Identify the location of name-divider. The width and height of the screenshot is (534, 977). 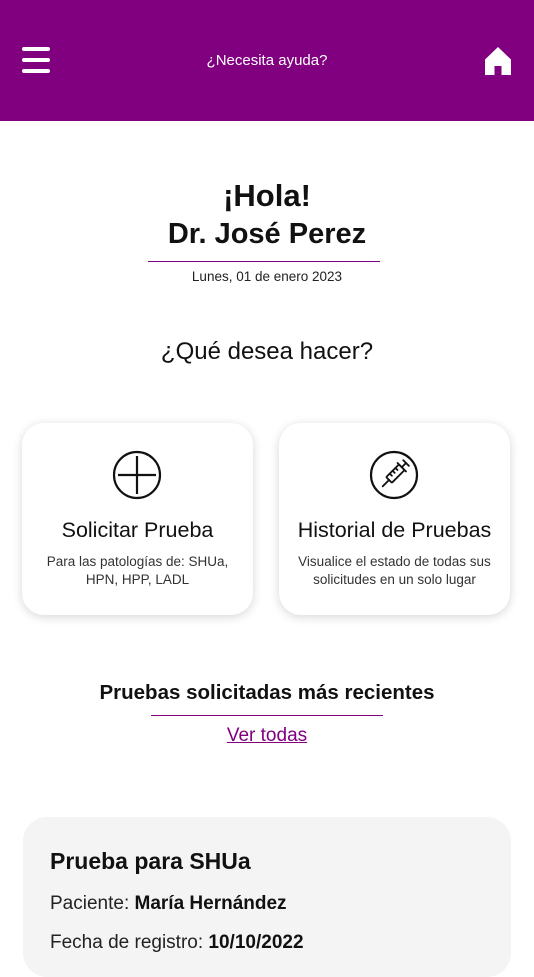
(264, 261).